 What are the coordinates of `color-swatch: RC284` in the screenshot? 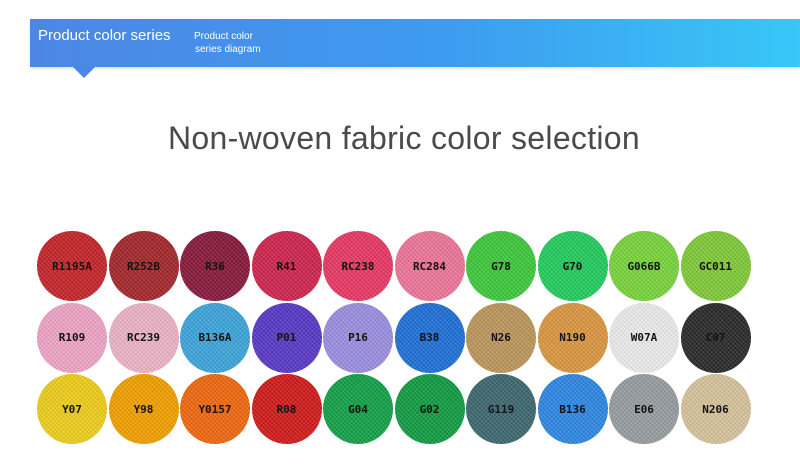 It's located at (429, 266).